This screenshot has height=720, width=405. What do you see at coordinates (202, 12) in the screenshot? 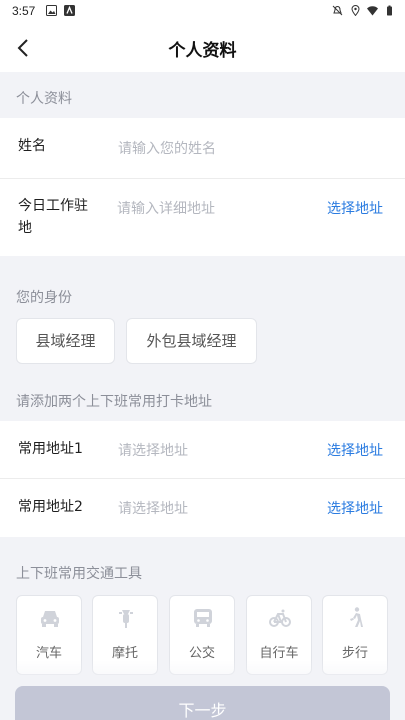
I see `status-bar: 3:57` at bounding box center [202, 12].